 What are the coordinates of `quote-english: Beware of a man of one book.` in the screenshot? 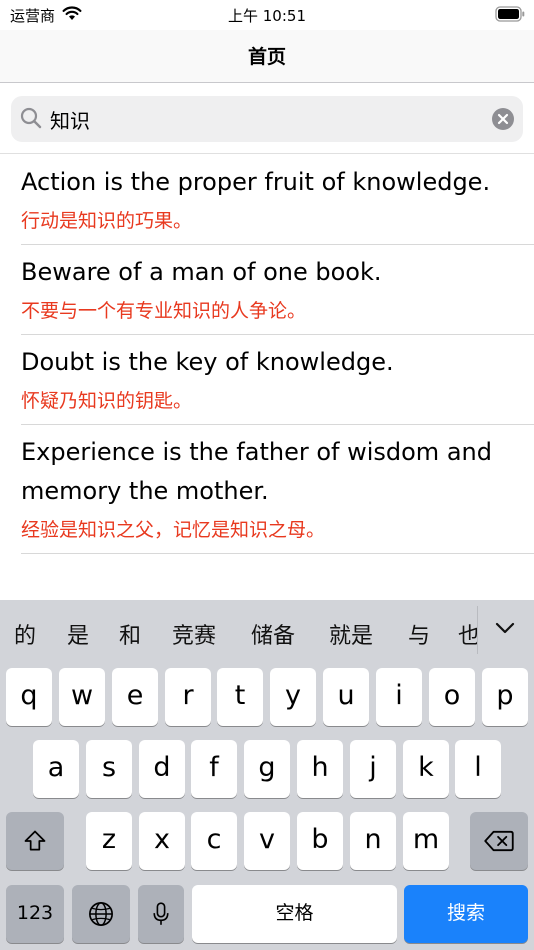 It's located at (201, 272).